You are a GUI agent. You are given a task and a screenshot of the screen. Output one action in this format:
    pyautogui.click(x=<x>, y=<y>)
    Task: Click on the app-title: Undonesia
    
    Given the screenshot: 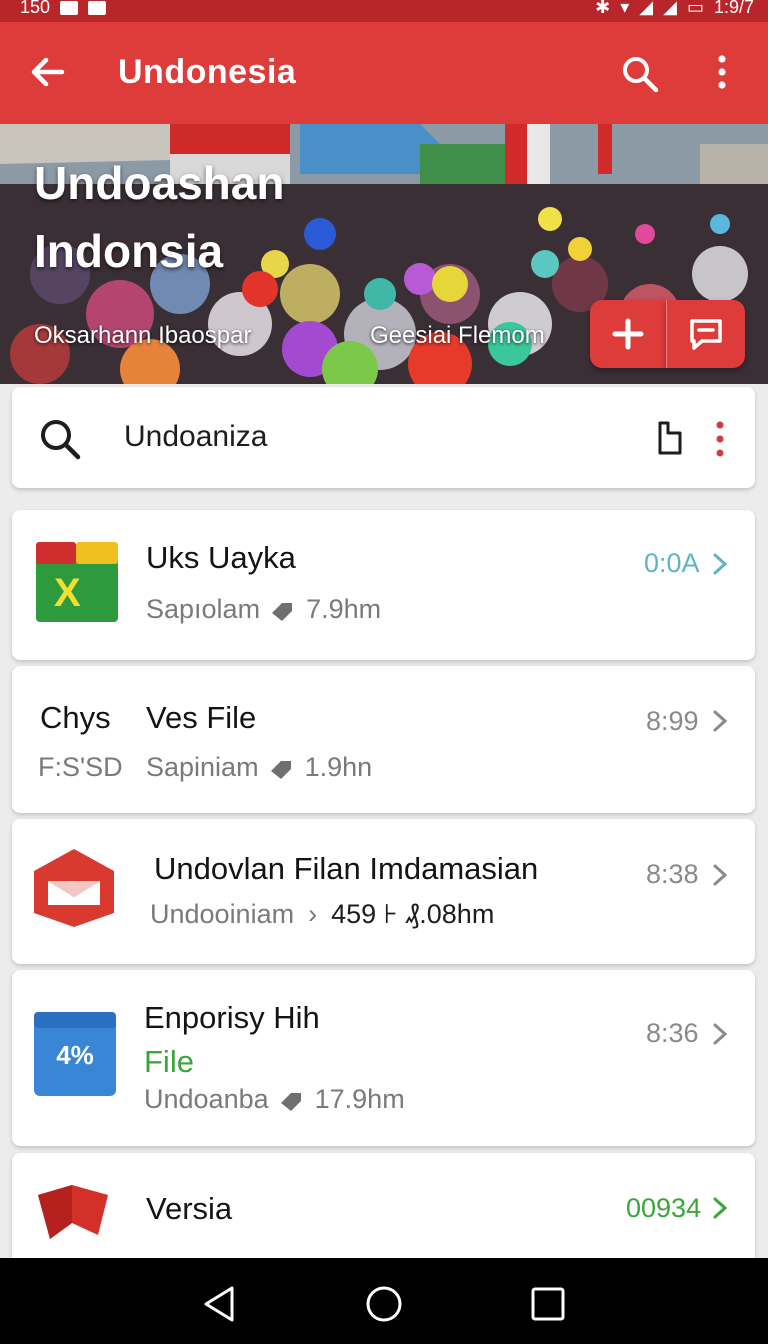 What is the action you would take?
    pyautogui.click(x=207, y=72)
    